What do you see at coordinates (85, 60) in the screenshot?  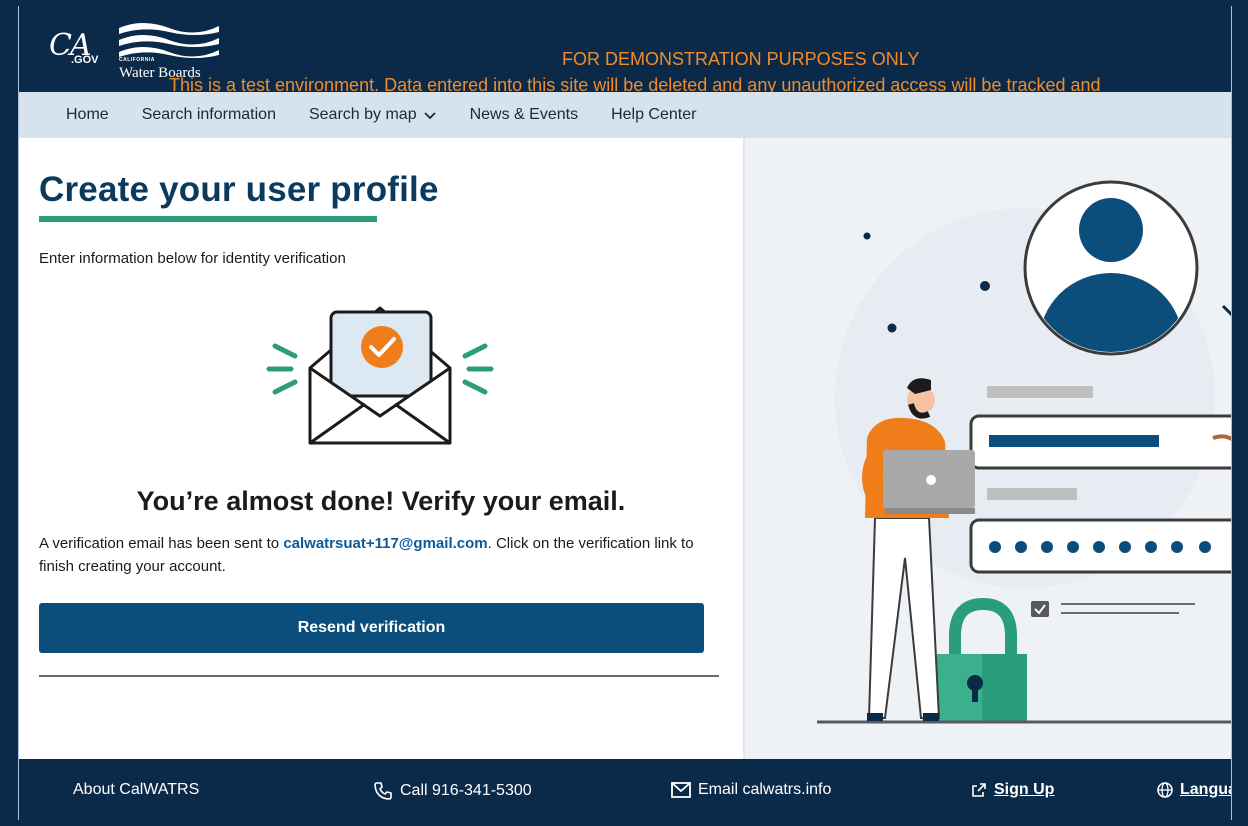 I see `gov-logo-text: .GOV` at bounding box center [85, 60].